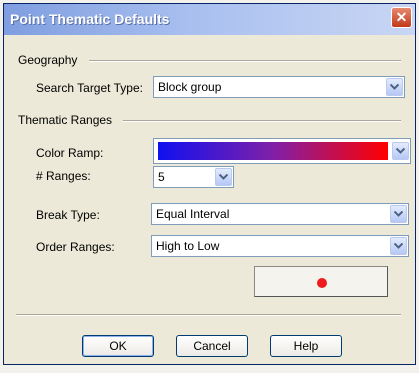 This screenshot has width=419, height=373. What do you see at coordinates (70, 153) in the screenshot?
I see `color-ramp-label: Color Ramp:` at bounding box center [70, 153].